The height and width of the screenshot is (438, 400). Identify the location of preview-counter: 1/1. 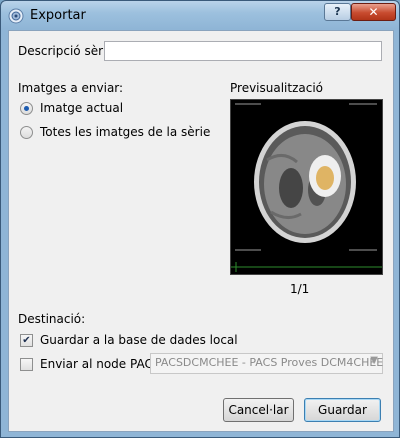
(300, 289).